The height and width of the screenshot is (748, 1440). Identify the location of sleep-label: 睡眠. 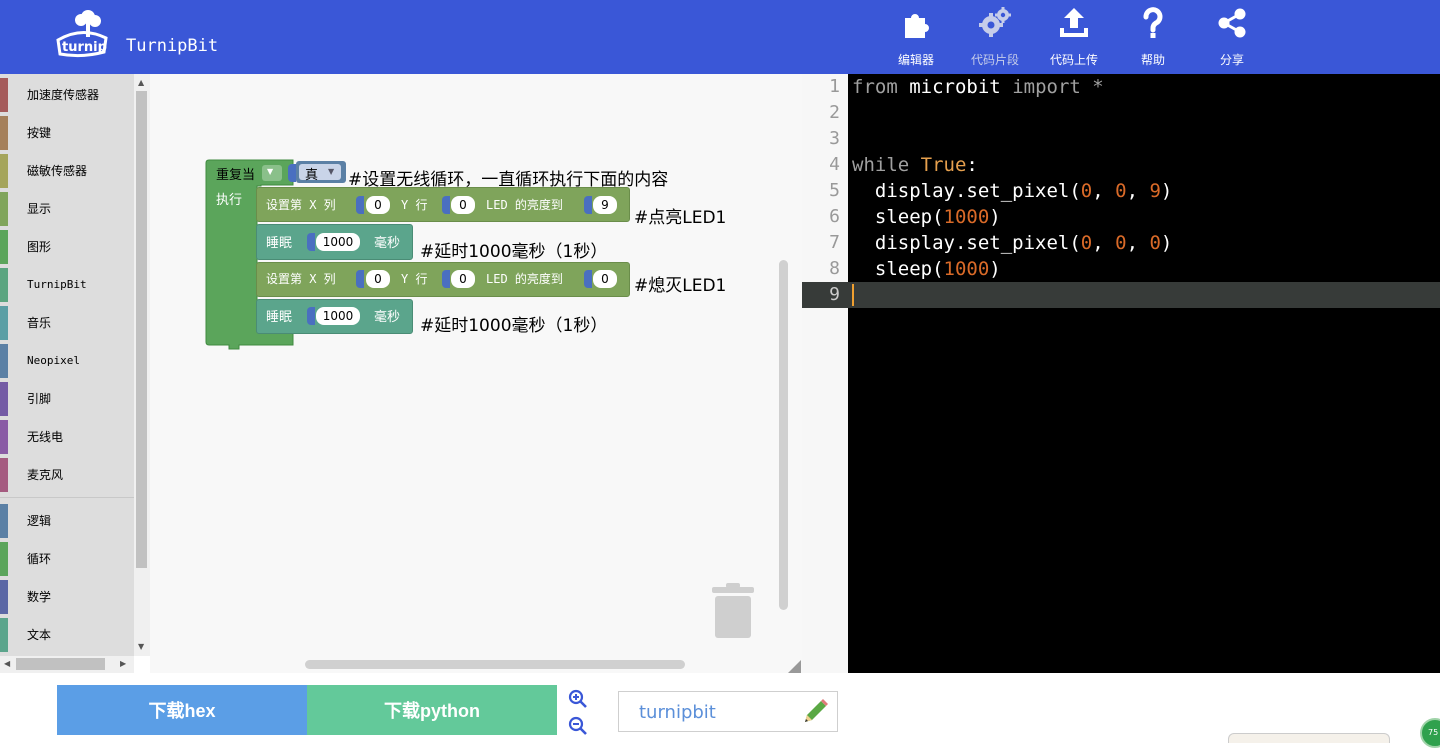
(279, 243).